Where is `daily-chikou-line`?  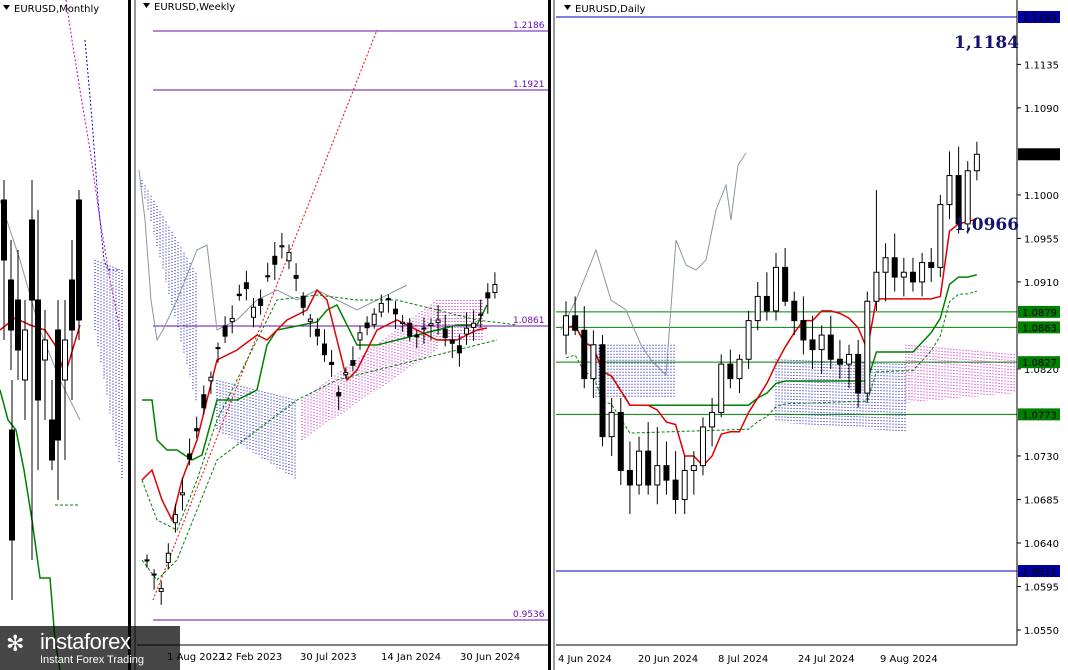
daily-chikou-line is located at coordinates (653, 264).